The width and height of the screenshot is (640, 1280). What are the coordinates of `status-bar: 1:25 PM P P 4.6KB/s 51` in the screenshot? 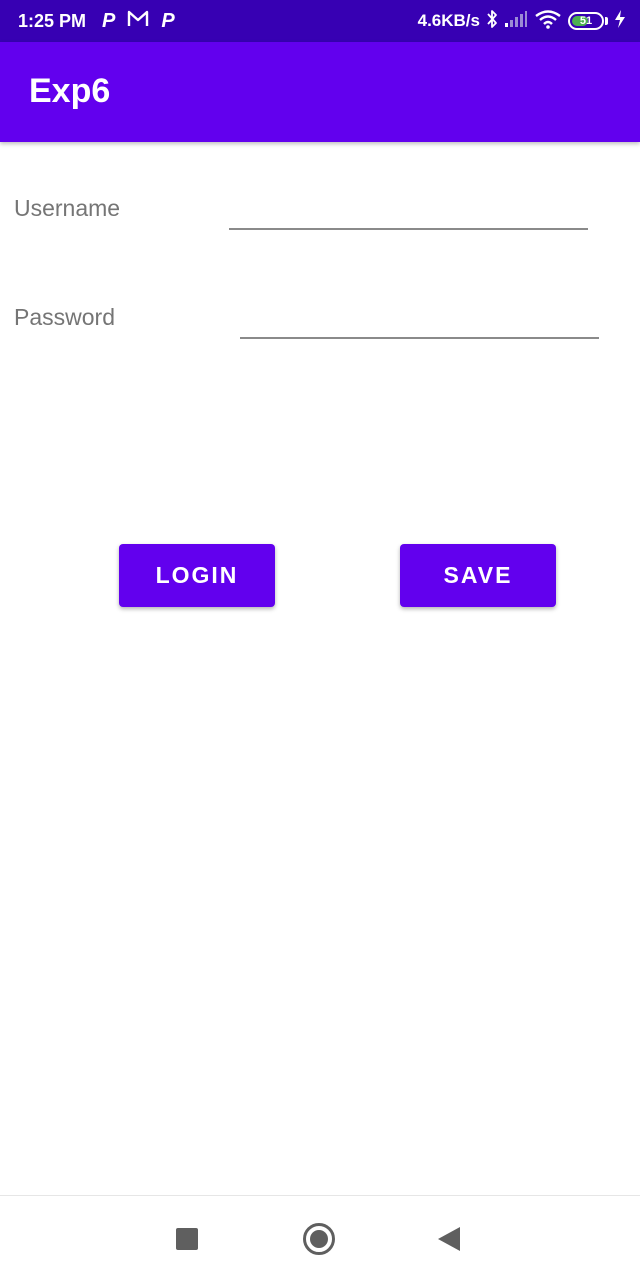 It's located at (320, 21).